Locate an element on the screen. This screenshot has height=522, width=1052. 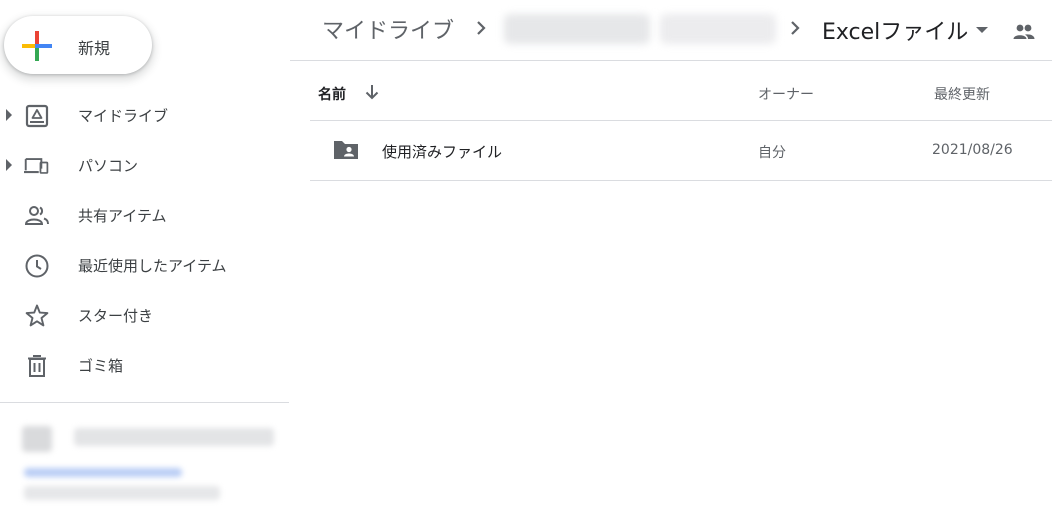
arrow-down-icon is located at coordinates (372, 92).